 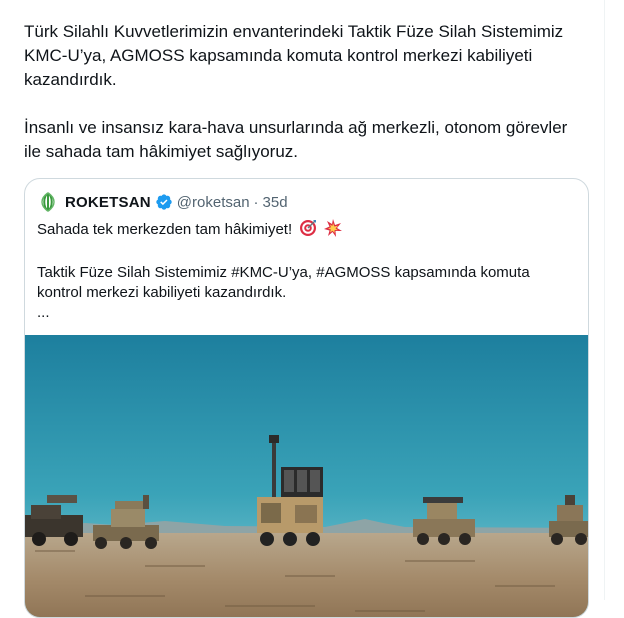 I want to click on quoted-post-header: ROKETSAN @roketsan · 35d, so click(x=162, y=202).